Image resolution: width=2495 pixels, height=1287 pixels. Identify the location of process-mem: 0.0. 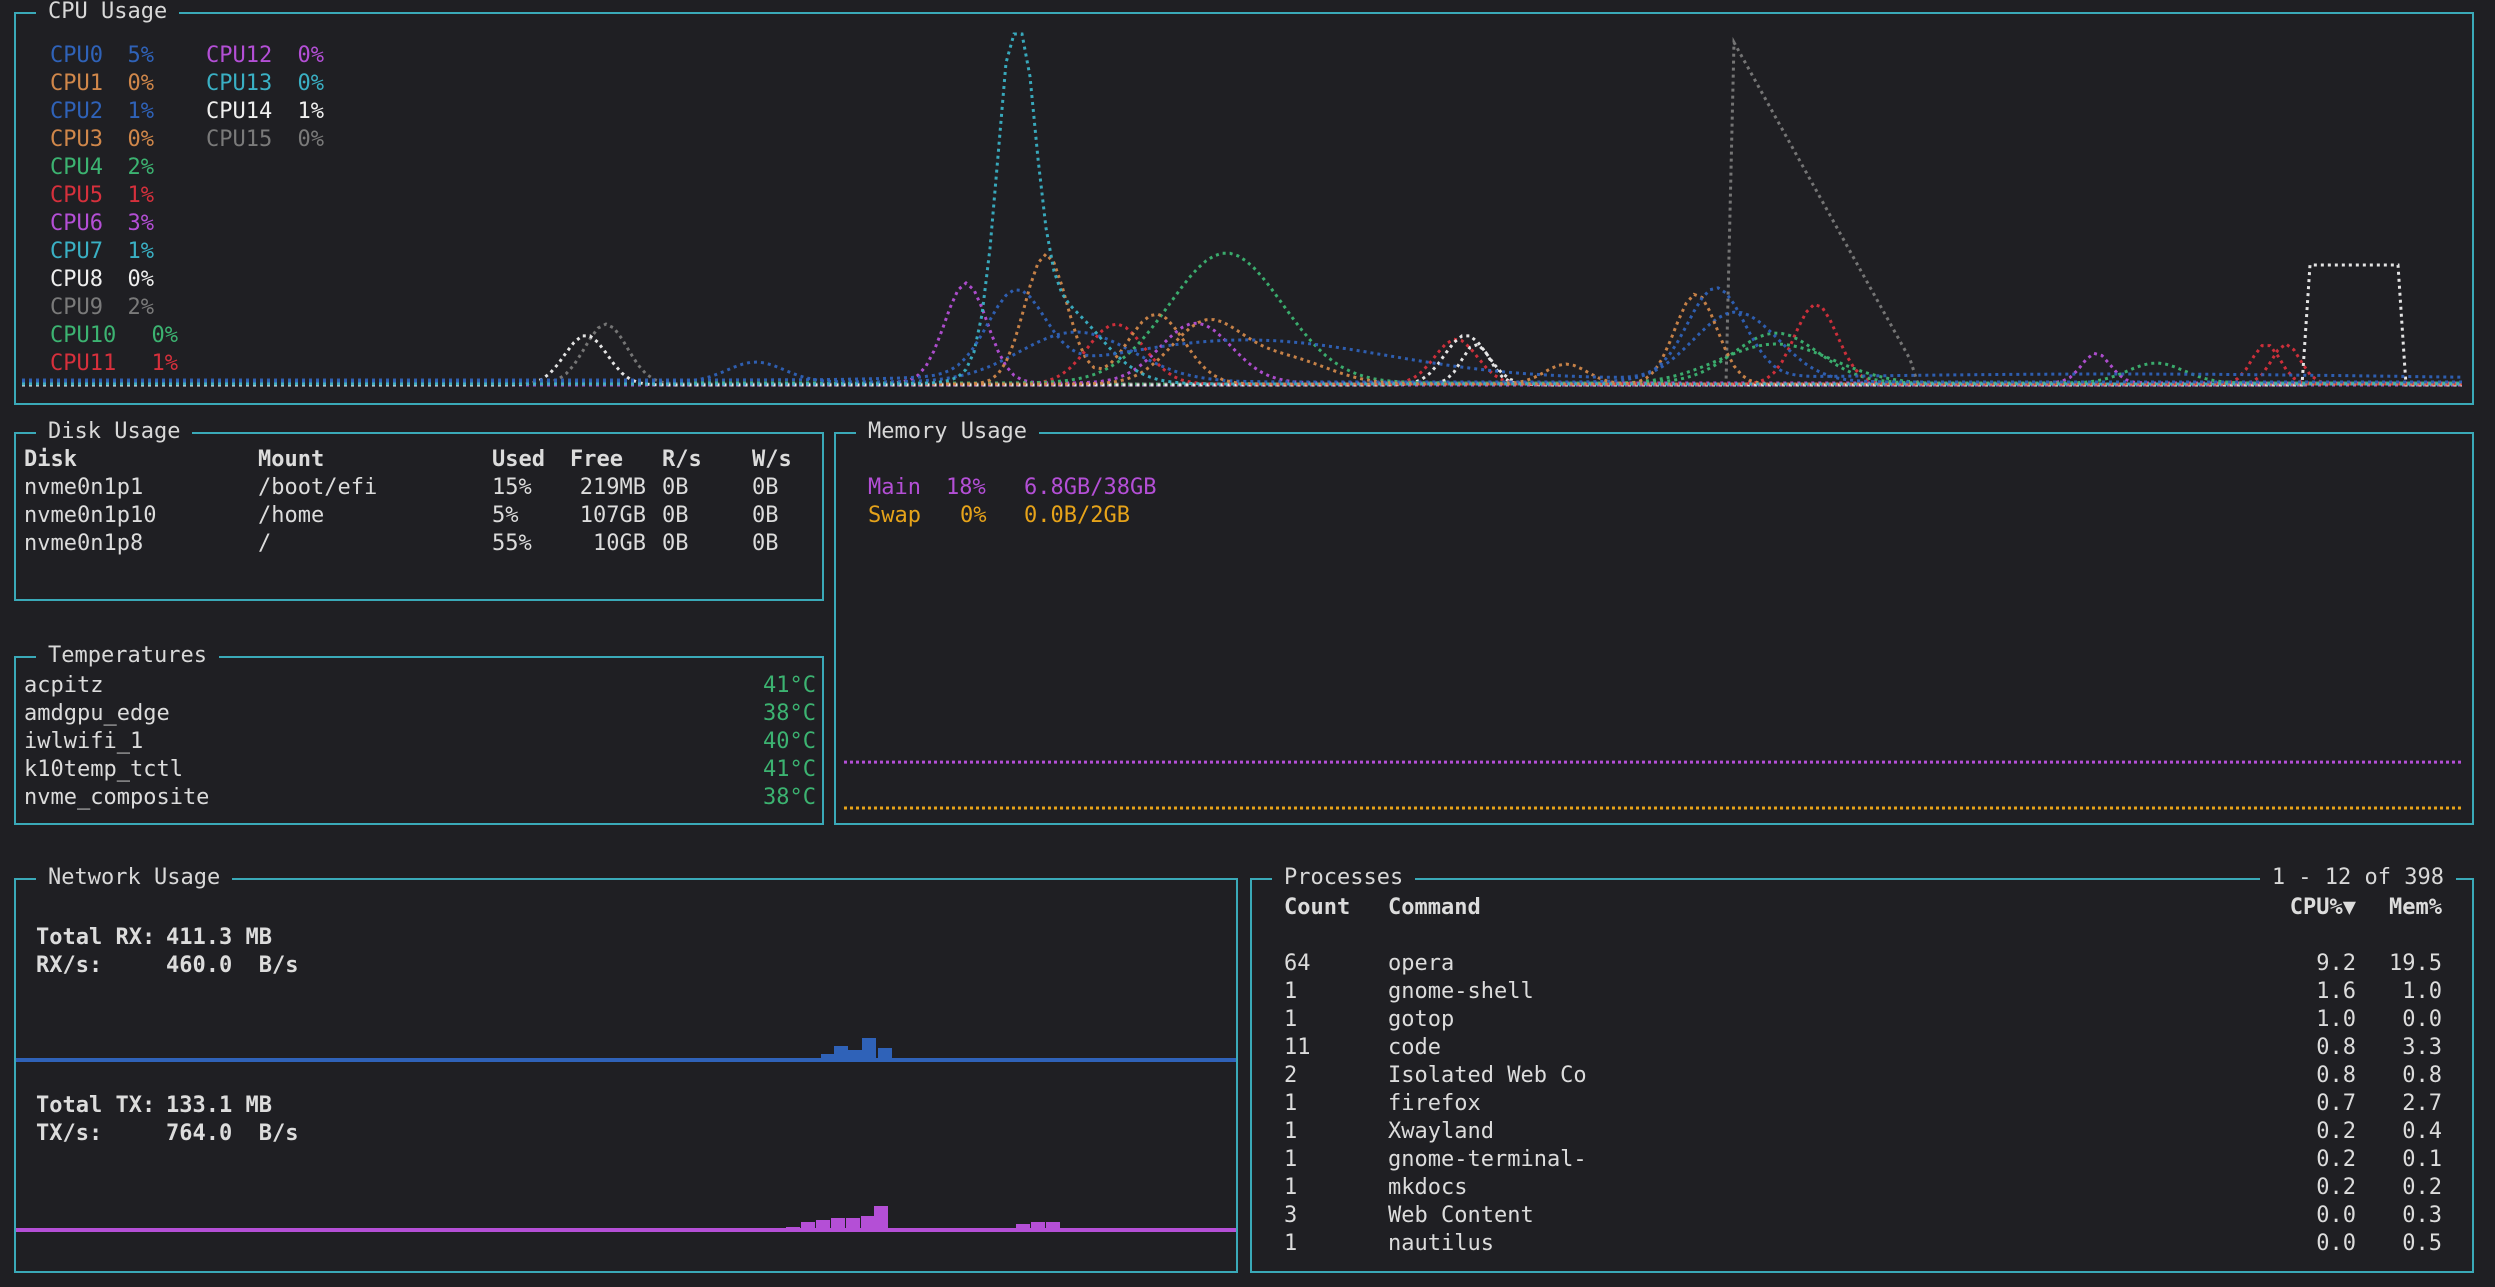
(2422, 1019).